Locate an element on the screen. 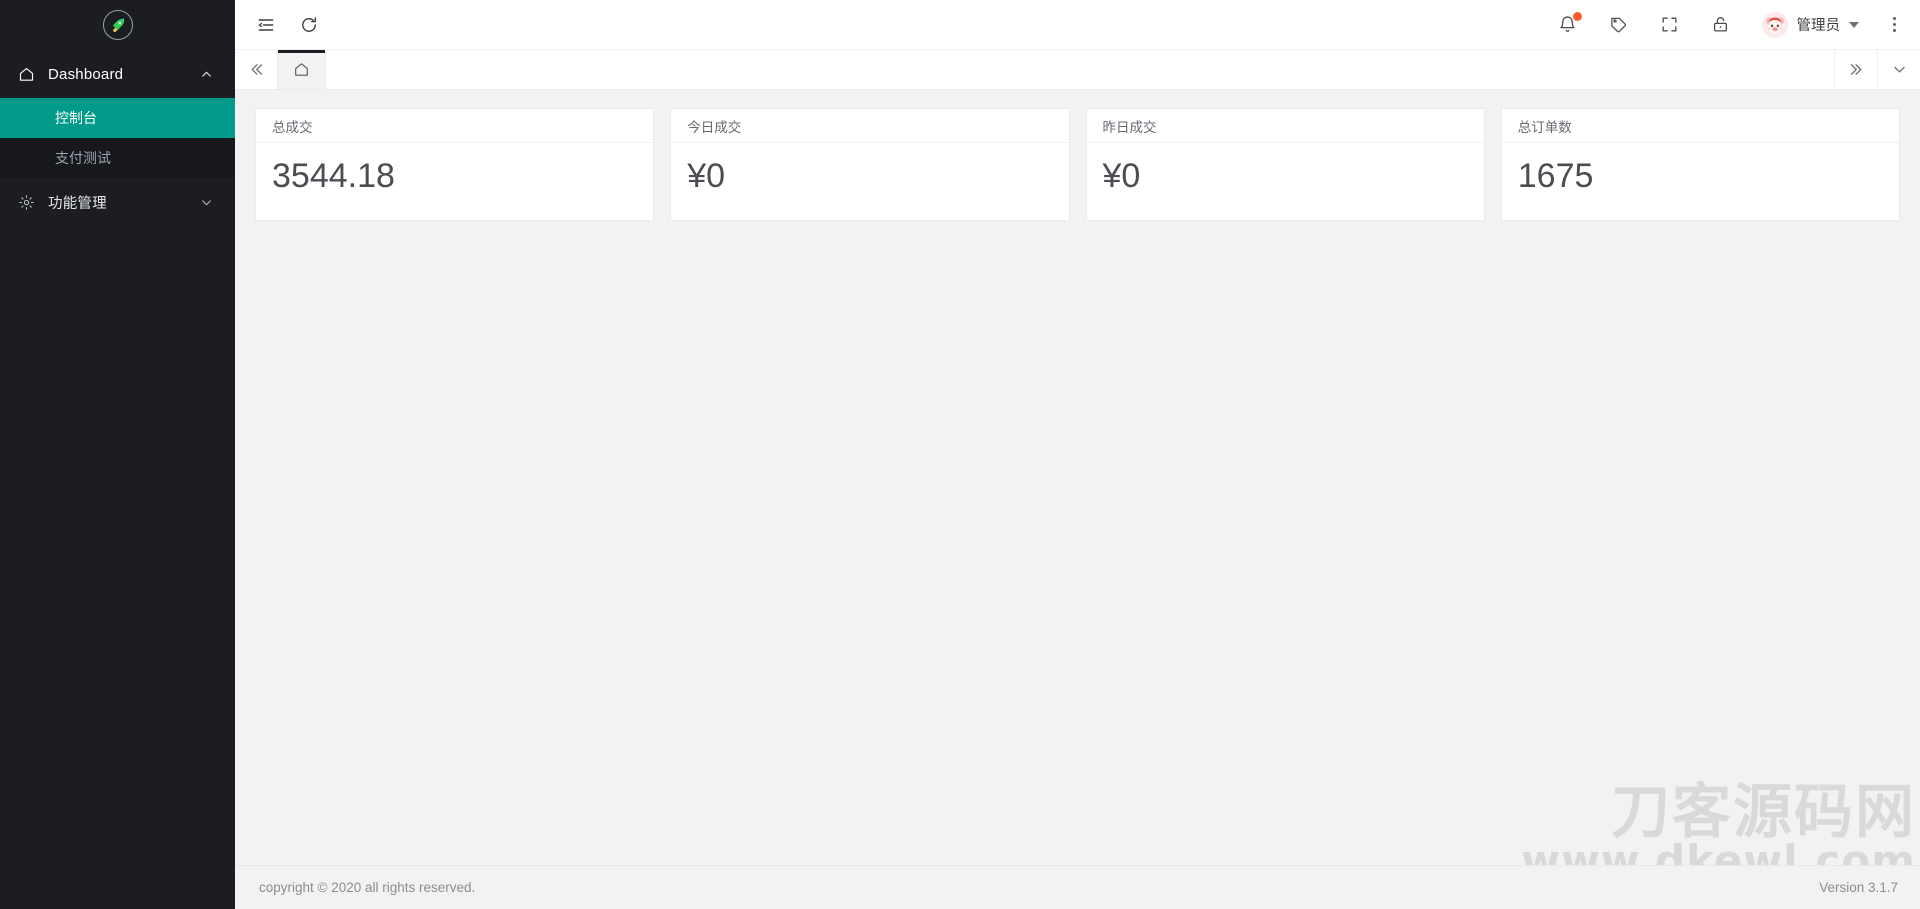  topbar-right-icons: 管理员 is located at coordinates (1739, 24).